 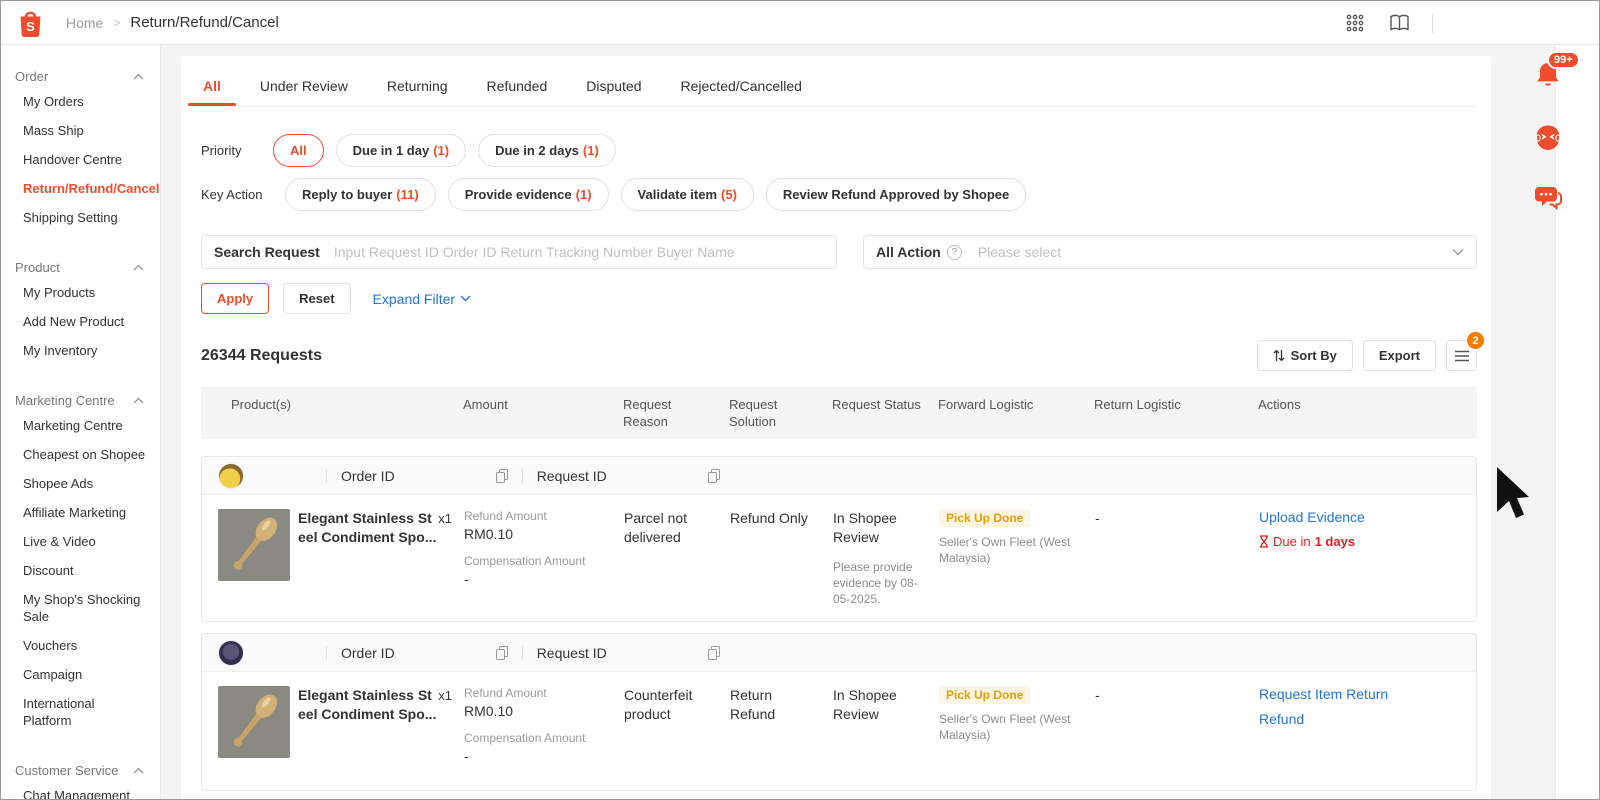 What do you see at coordinates (908, 252) in the screenshot?
I see `all-action-label: All Action` at bounding box center [908, 252].